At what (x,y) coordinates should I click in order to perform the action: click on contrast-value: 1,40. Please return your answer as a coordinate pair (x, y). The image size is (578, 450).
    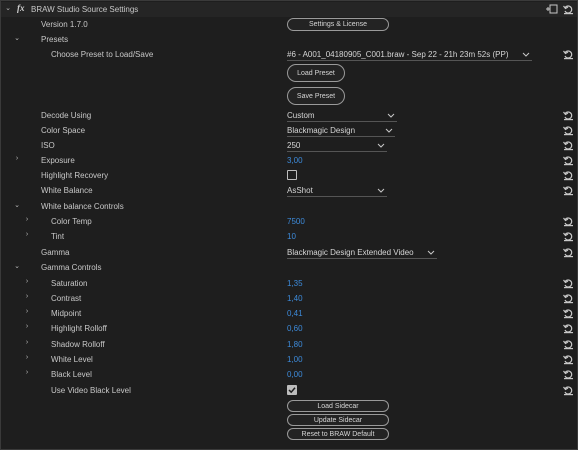
    Looking at the image, I should click on (295, 298).